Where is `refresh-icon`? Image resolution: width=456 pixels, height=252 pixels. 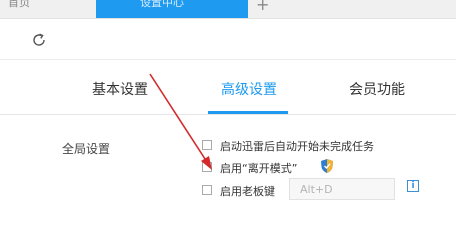 refresh-icon is located at coordinates (39, 40).